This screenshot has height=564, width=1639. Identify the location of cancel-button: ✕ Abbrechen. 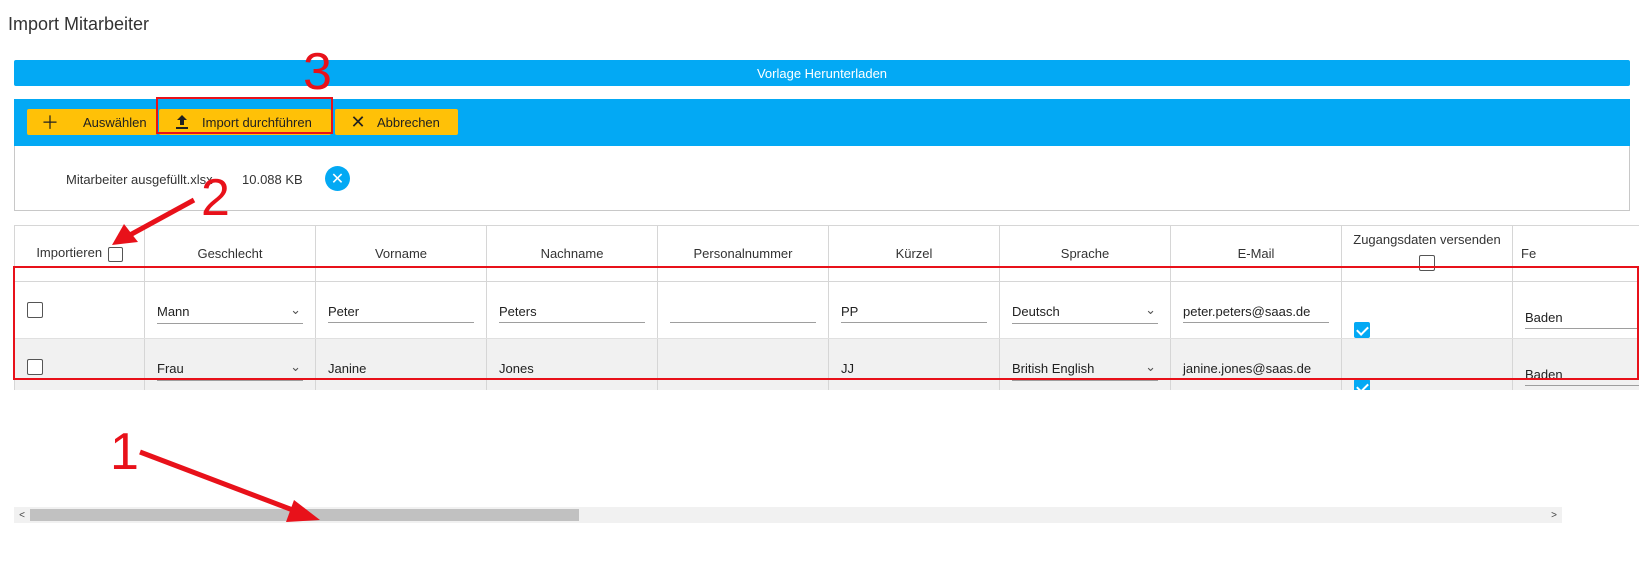
(396, 122).